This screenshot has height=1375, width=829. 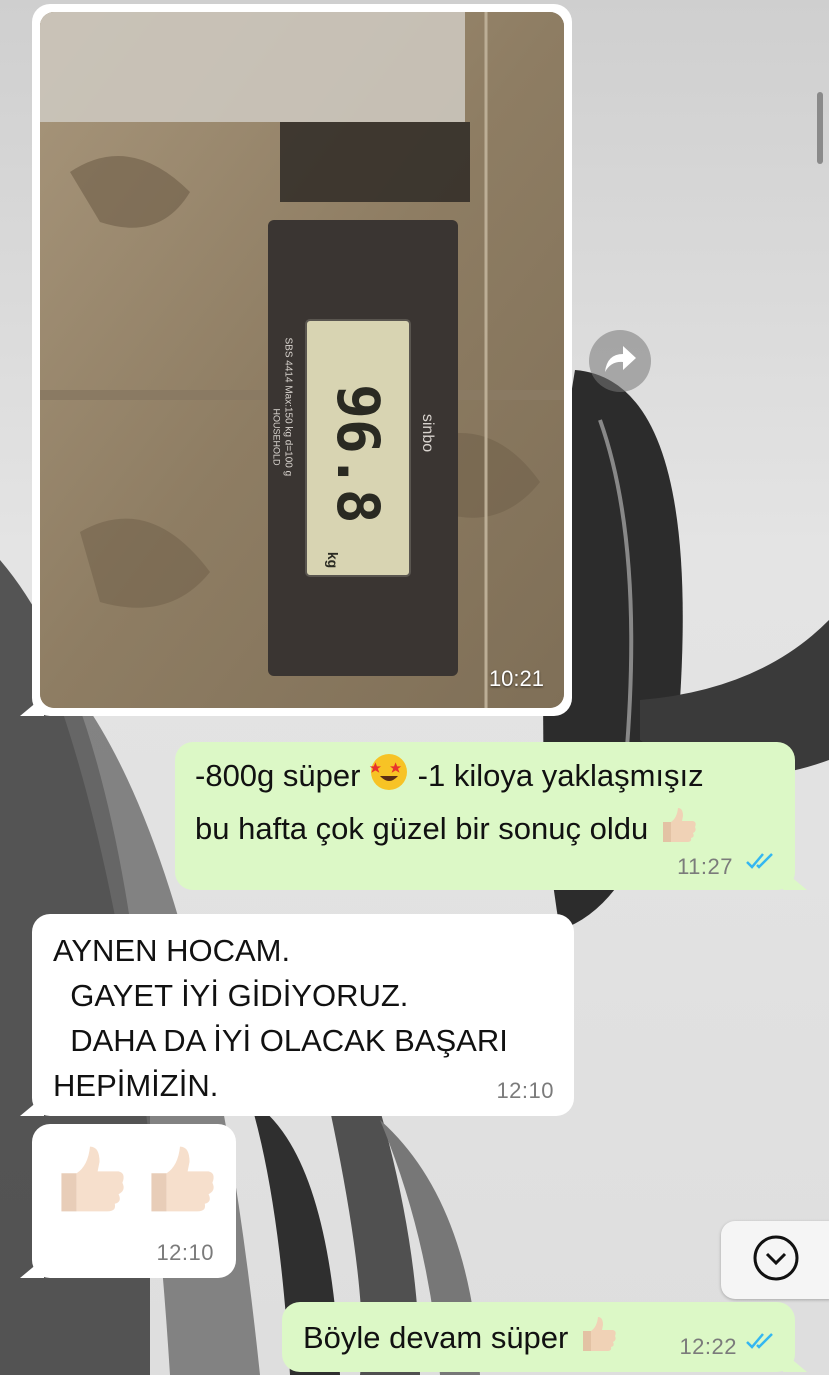 I want to click on forward-button, so click(x=620, y=361).